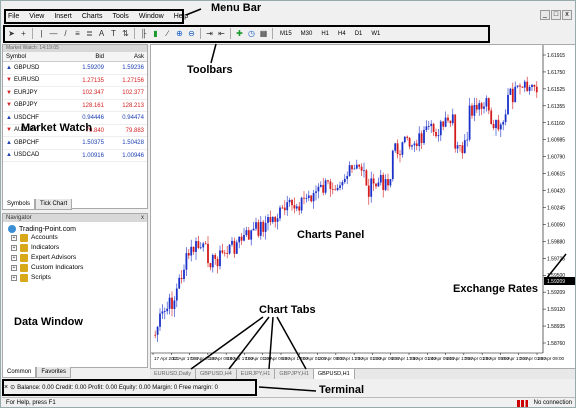  What do you see at coordinates (54, 204) in the screenshot?
I see `tab-tick-chart: Tick Chart` at bounding box center [54, 204].